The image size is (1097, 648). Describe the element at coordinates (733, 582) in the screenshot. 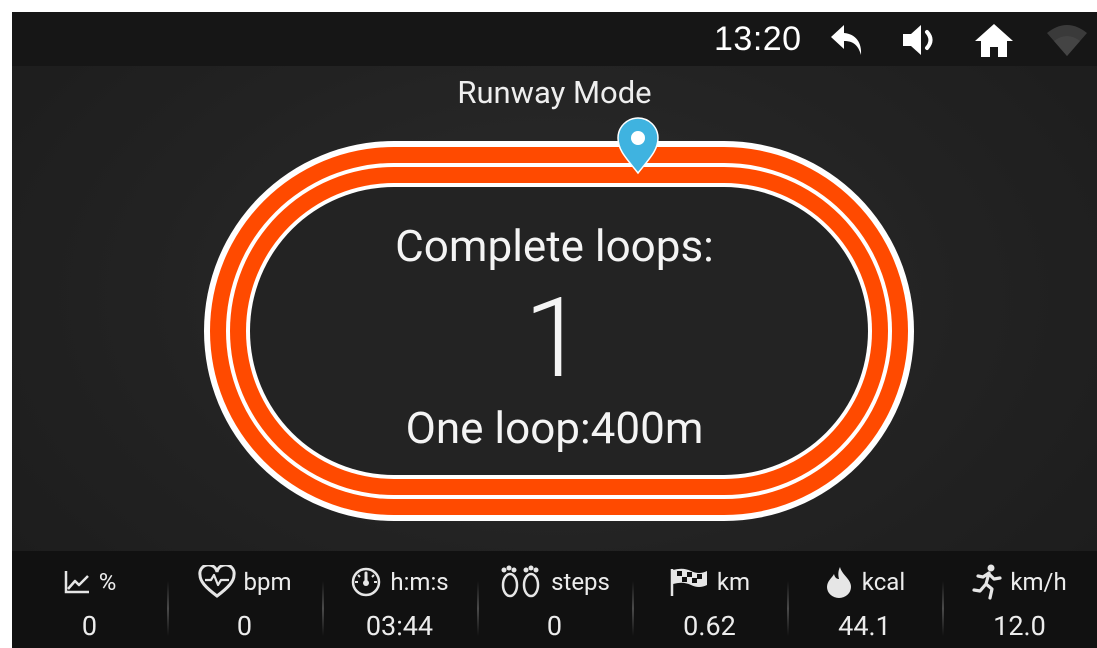

I see `stat-unit: km` at that location.